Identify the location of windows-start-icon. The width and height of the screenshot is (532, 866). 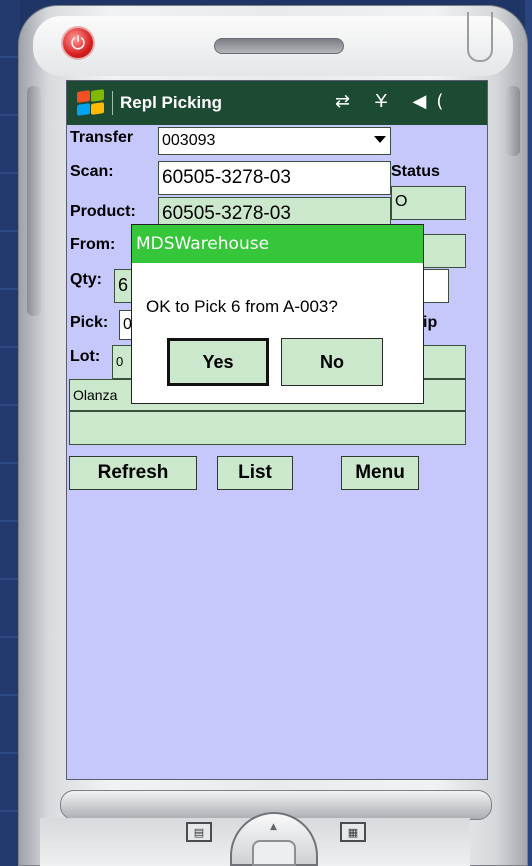
(90, 102).